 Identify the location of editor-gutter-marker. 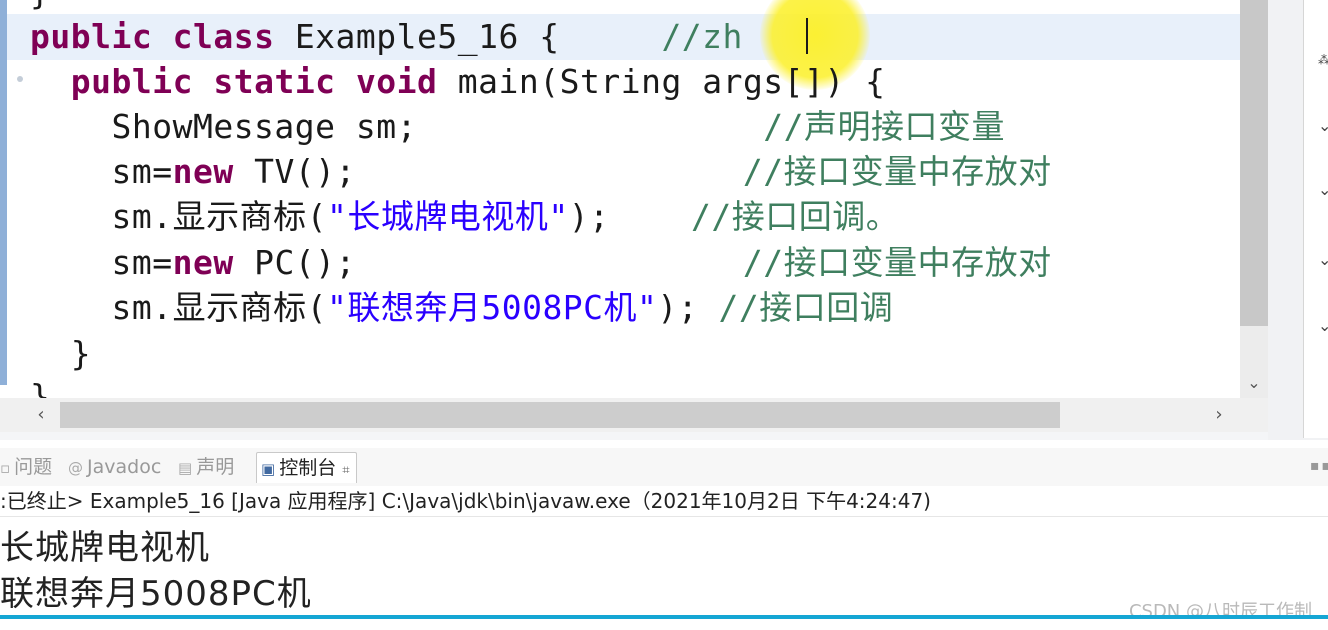
(3, 192).